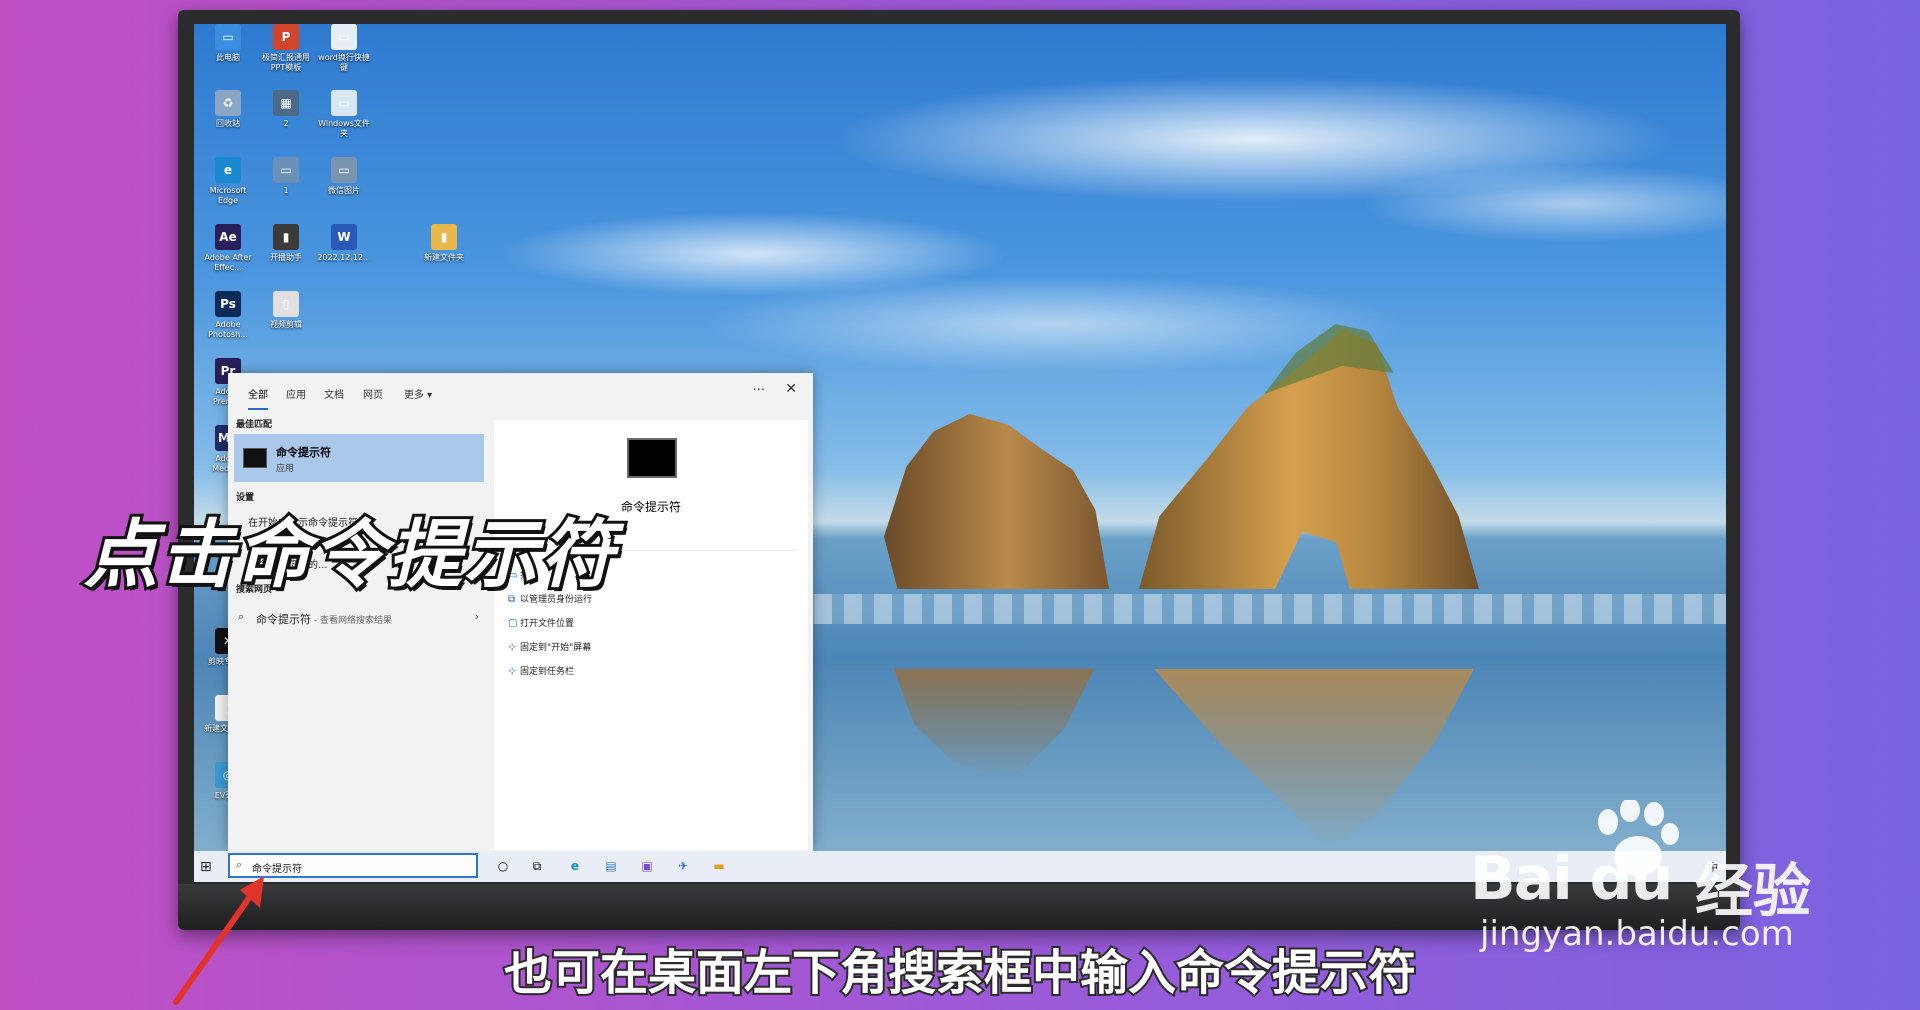 The image size is (1920, 1010). I want to click on desktop-icon-label: 极简汇报通用PPT模板, so click(286, 62).